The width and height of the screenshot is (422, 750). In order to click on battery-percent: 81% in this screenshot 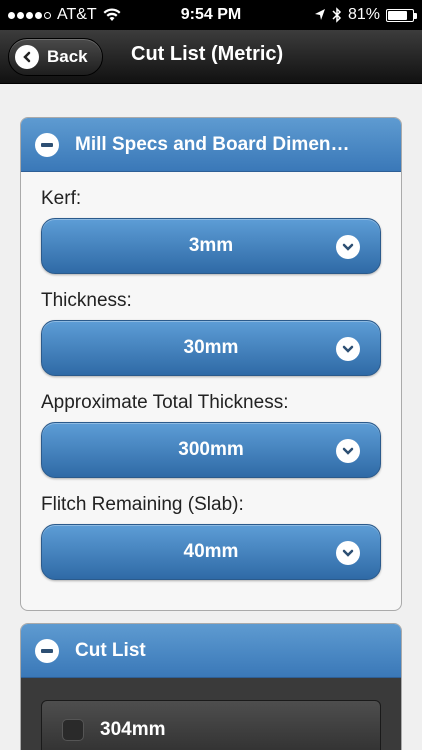, I will do `click(363, 14)`.